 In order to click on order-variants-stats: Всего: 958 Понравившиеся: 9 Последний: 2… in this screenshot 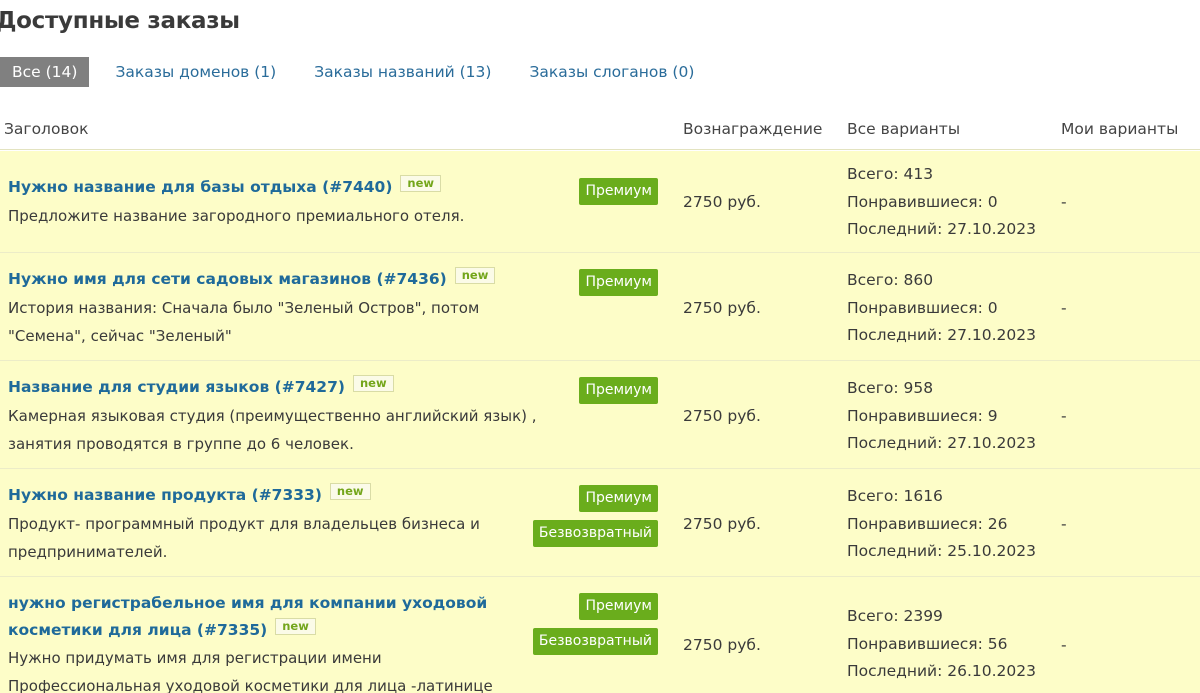, I will do `click(941, 416)`.